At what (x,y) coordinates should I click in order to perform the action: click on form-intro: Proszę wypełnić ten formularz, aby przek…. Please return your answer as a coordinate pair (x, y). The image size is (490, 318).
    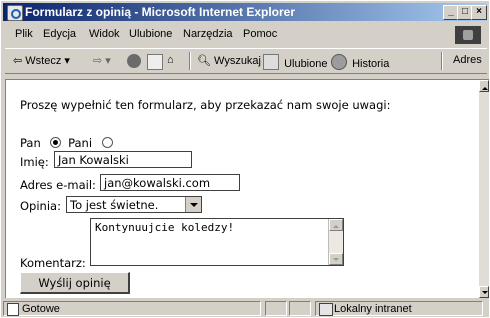
    Looking at the image, I should click on (205, 105).